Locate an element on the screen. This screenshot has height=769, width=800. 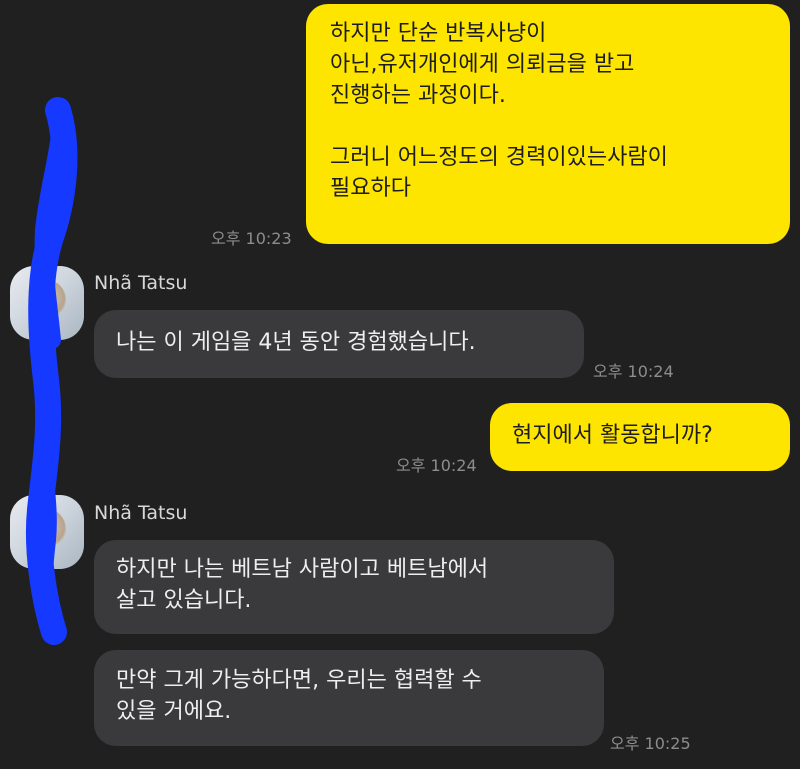
message-timestamp: 오후 10:23 is located at coordinates (251, 238).